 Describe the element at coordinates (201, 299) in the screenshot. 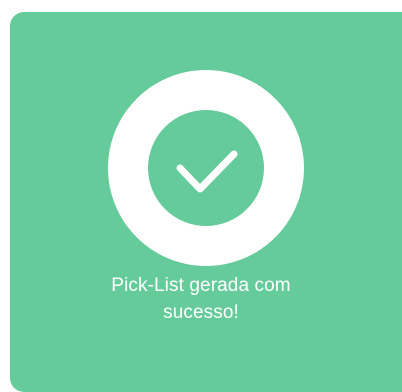

I see `success-message: Pick-List gerada com sucesso!` at that location.